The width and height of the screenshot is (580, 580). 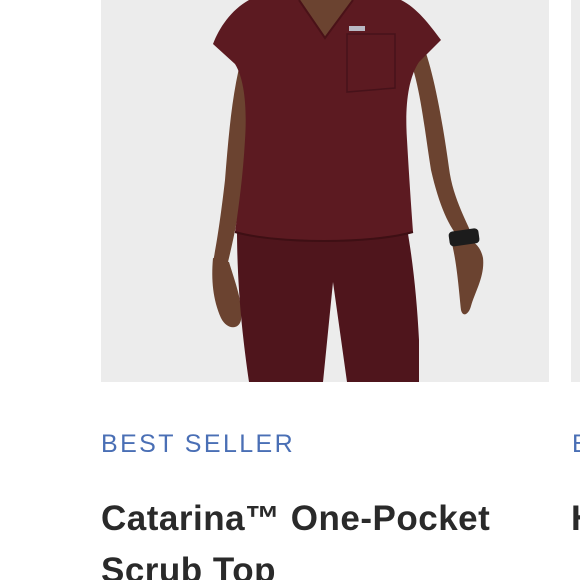 What do you see at coordinates (575, 191) in the screenshot?
I see `next-product-image` at bounding box center [575, 191].